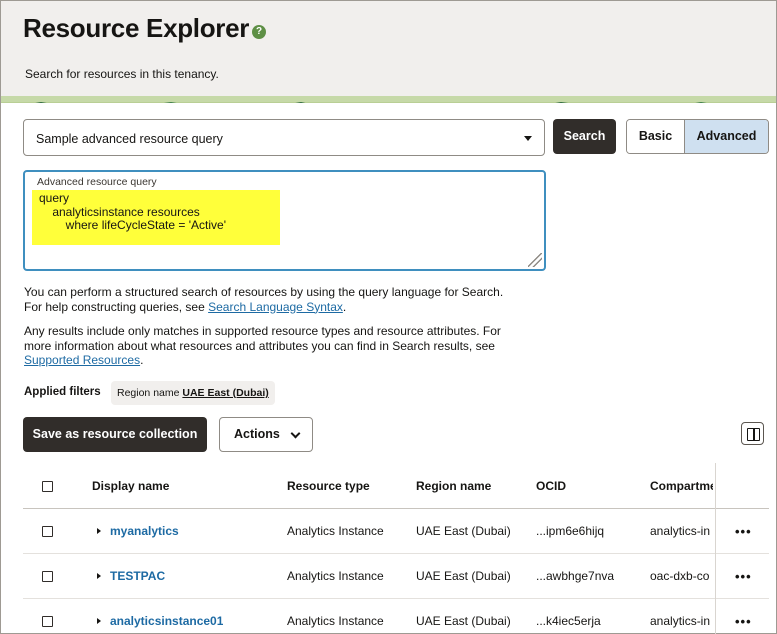 The image size is (777, 634). I want to click on display-name-cell: TESTPAC, so click(131, 576).